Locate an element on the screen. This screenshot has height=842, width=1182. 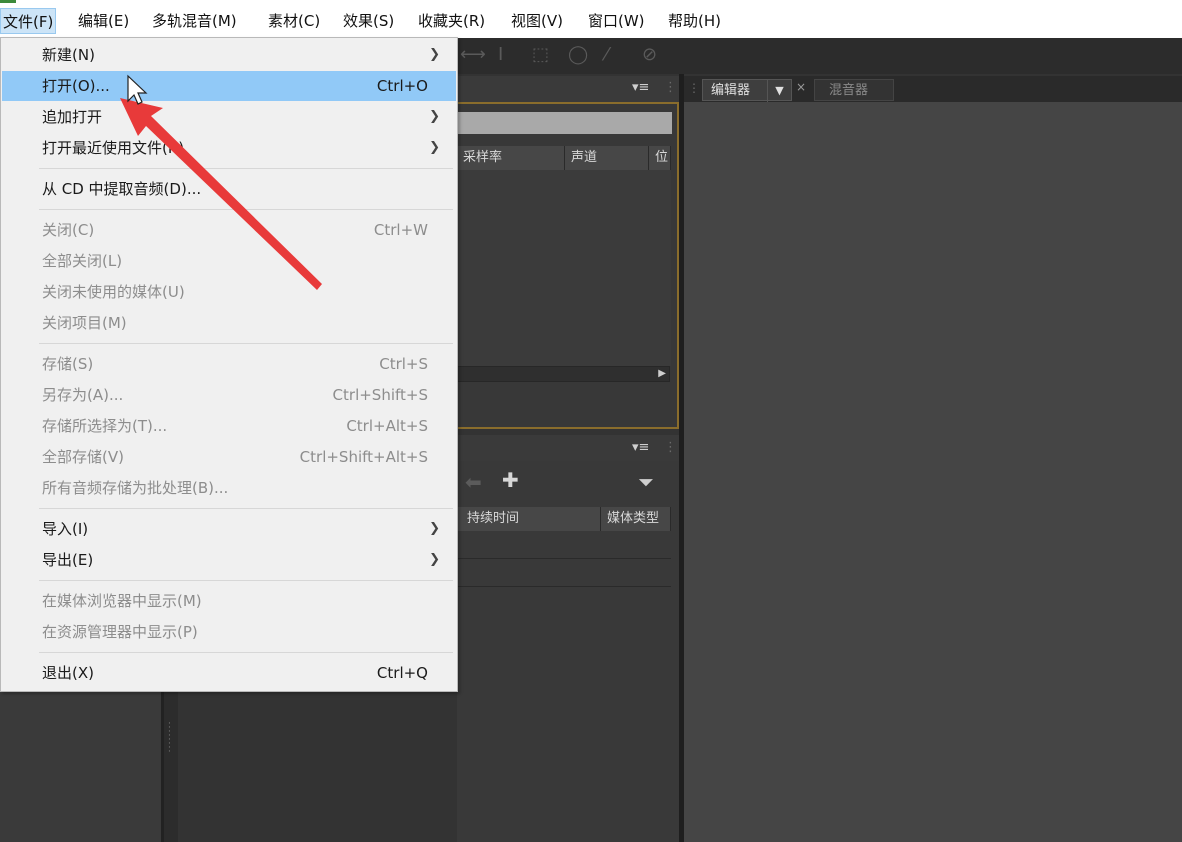
menu-item-close-all: 全部关闭(L) is located at coordinates (229, 261).